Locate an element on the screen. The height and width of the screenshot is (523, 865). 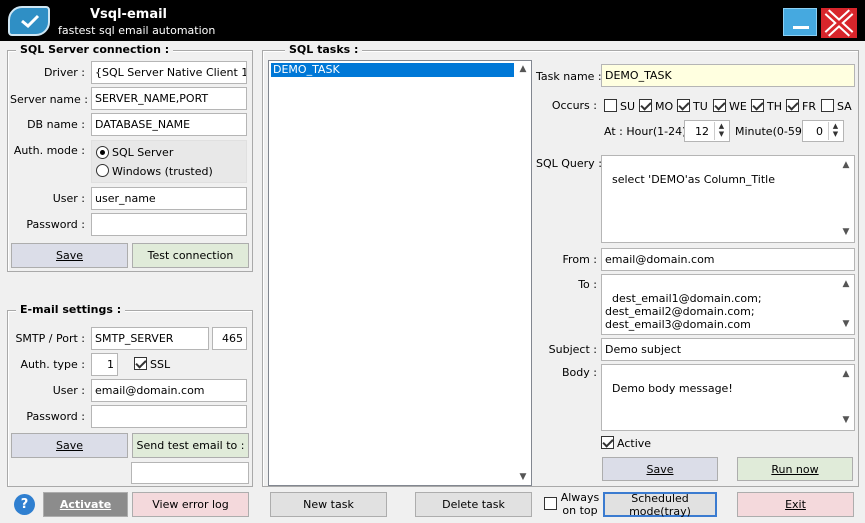
minute-spinner: ▲ ▼ is located at coordinates (835, 131).